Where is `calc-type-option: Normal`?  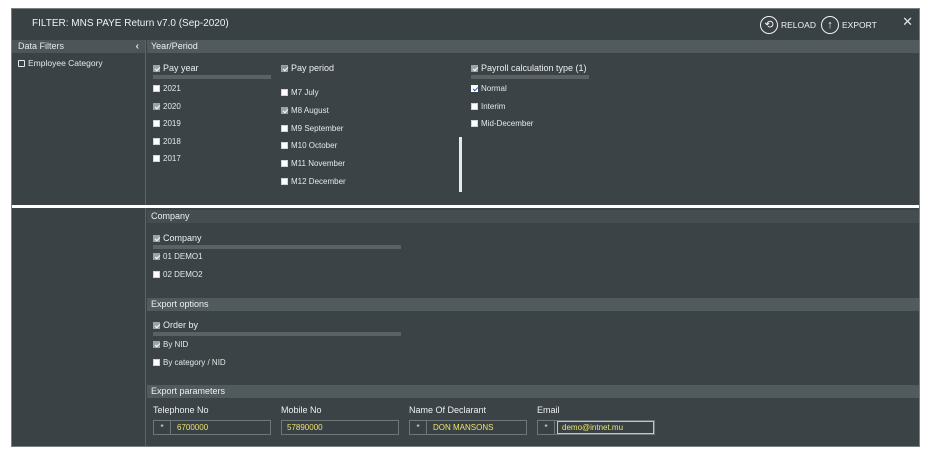
calc-type-option: Normal is located at coordinates (489, 88).